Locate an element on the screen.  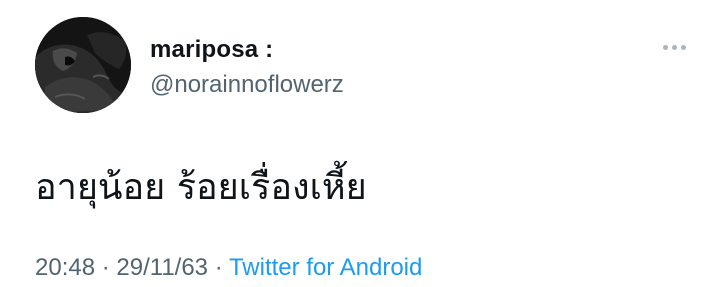
tweet-metadata: 20:48 · 29/11/63 · Twitter for Android is located at coordinates (228, 268).